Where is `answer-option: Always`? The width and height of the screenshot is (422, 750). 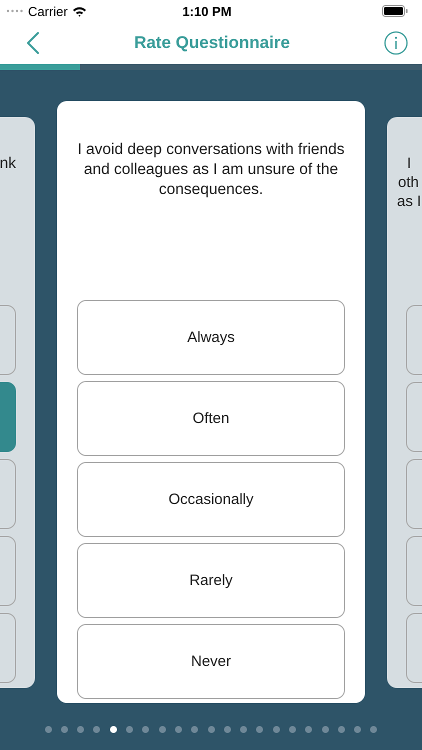 answer-option: Always is located at coordinates (211, 337).